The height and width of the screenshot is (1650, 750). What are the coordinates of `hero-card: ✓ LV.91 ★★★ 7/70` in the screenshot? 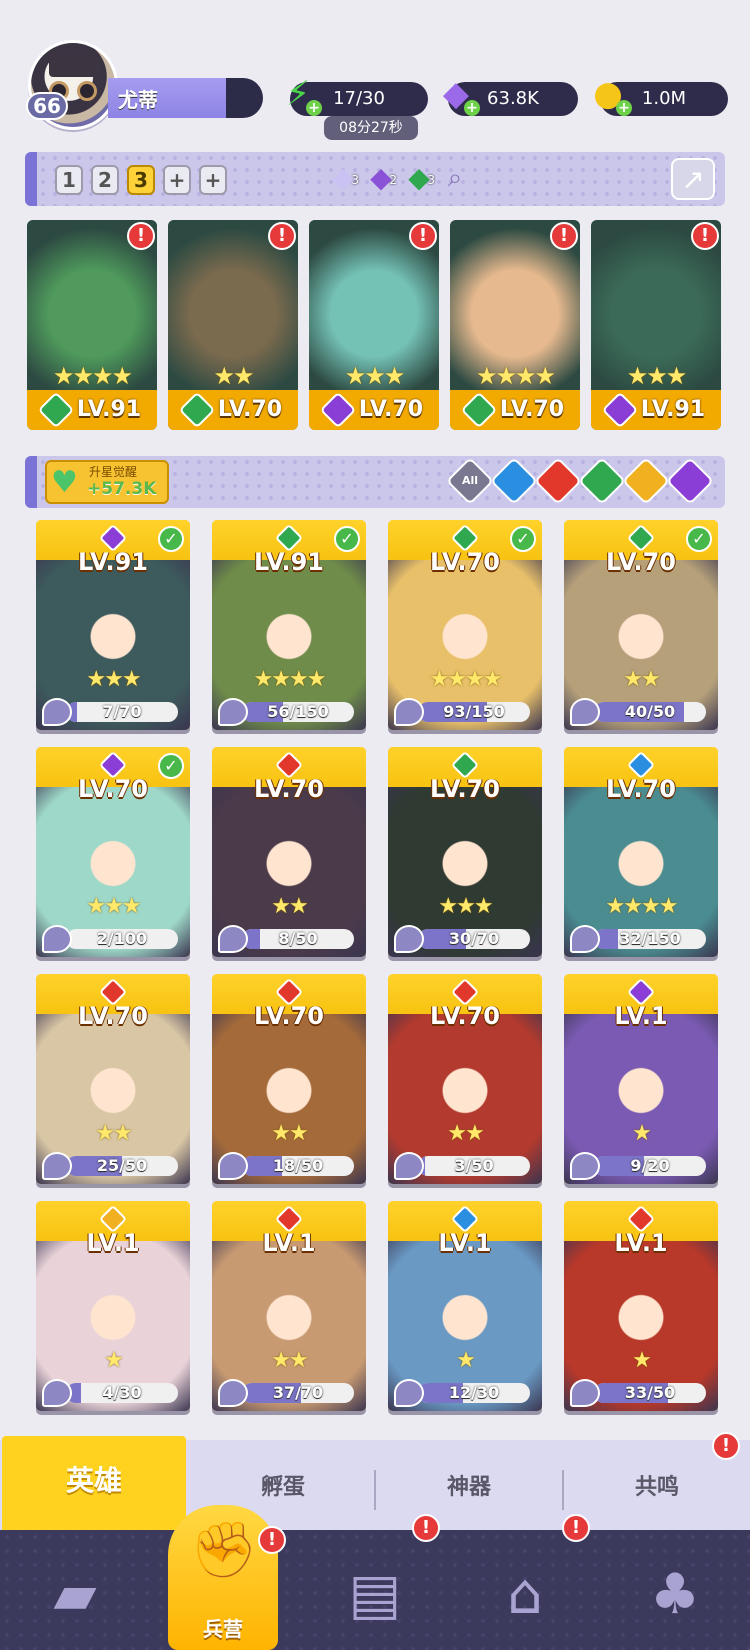 It's located at (113, 625).